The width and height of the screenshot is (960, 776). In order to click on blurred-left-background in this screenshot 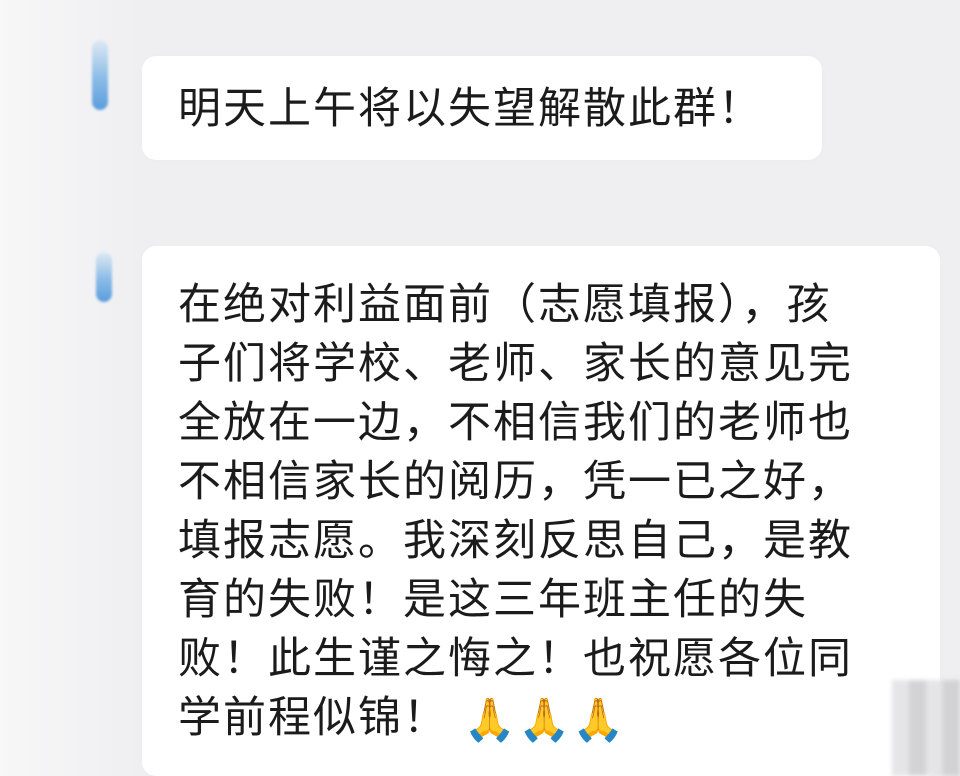, I will do `click(70, 388)`.